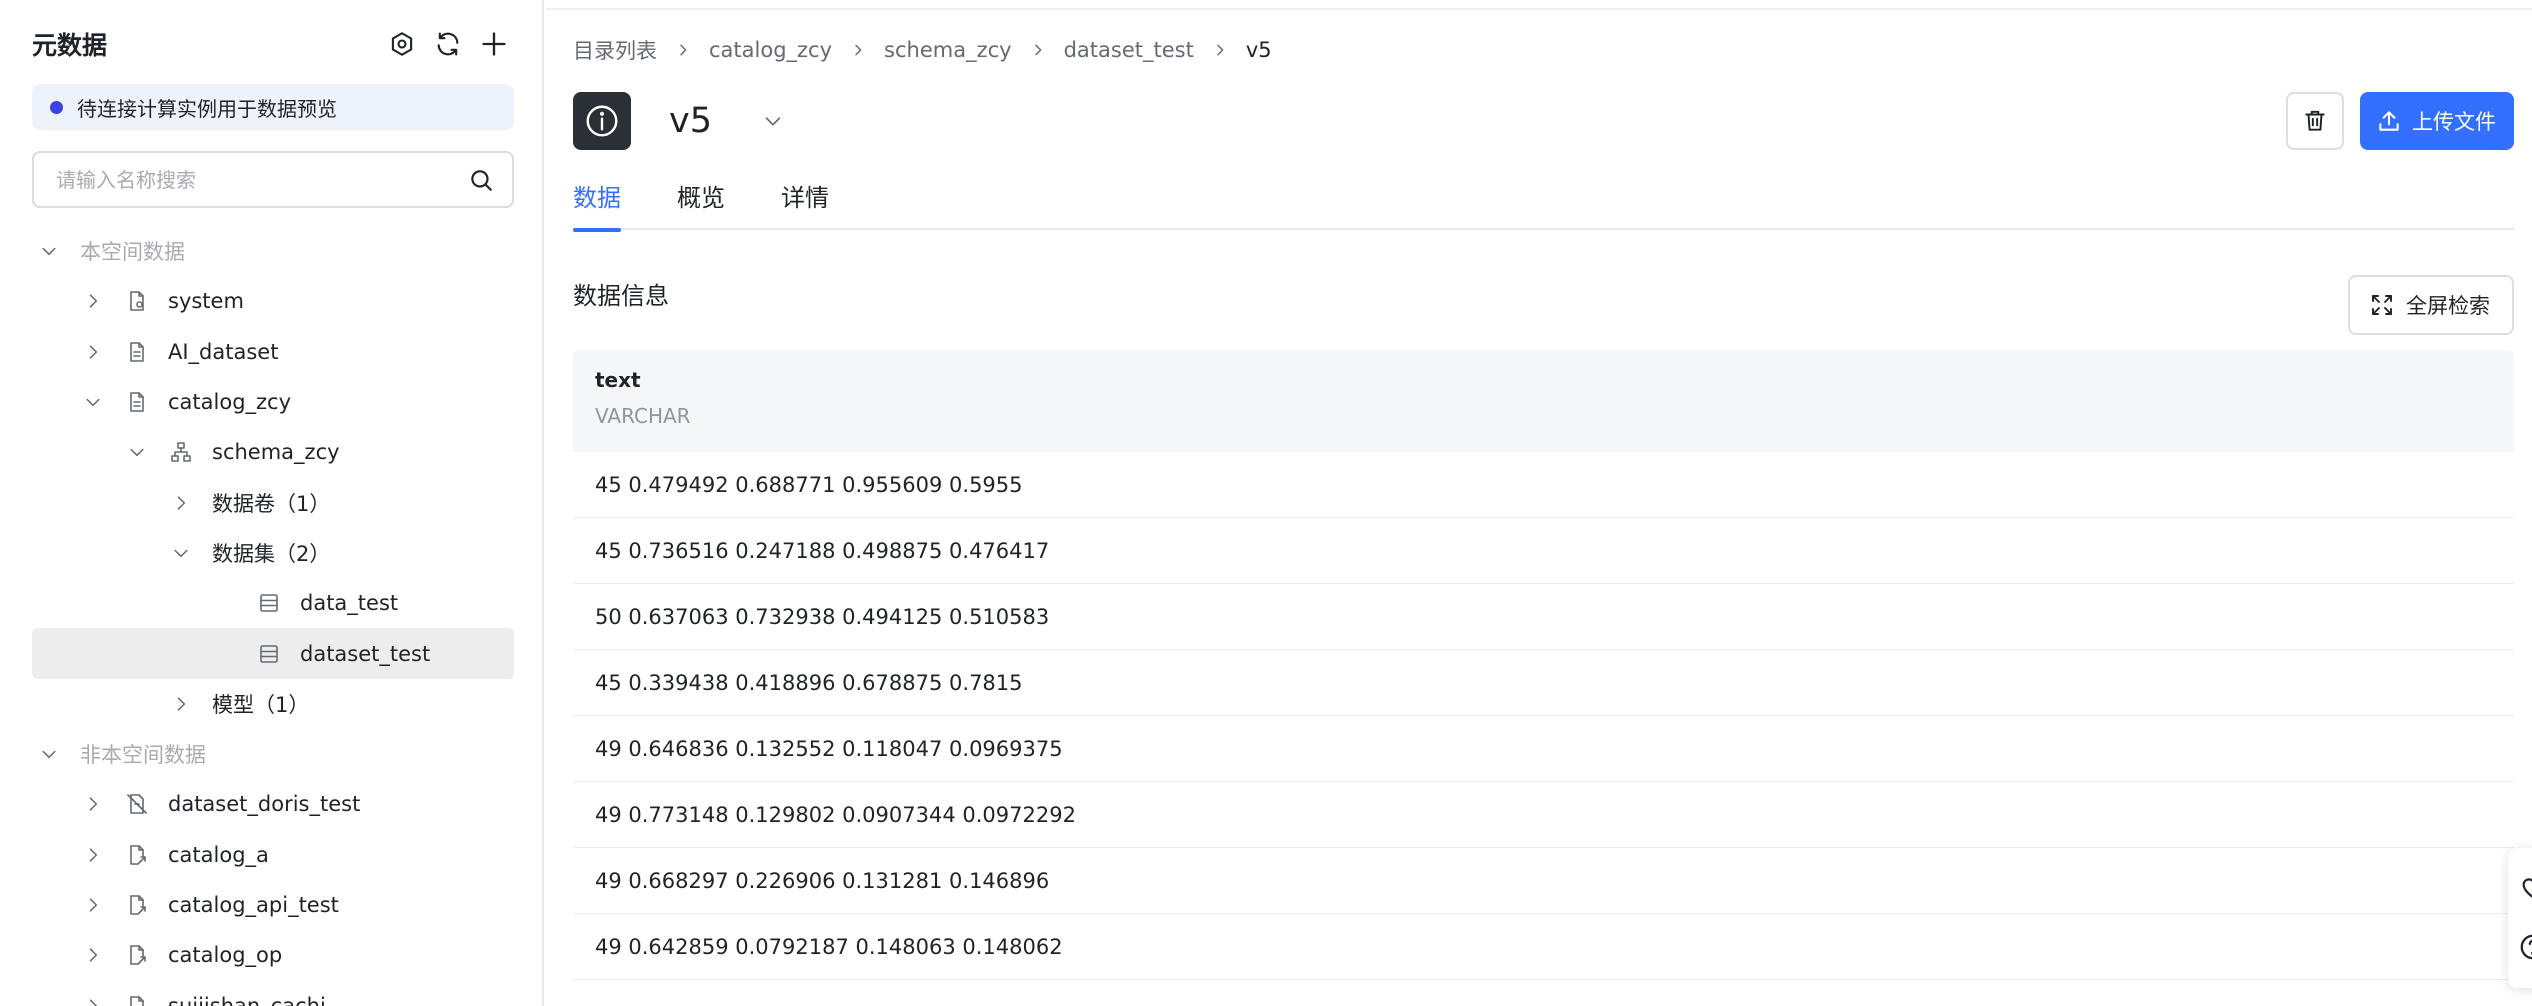 Image resolution: width=2532 pixels, height=1006 pixels. Describe the element at coordinates (207, 108) in the screenshot. I see `notice-text: 待连接计算实例用于数据预览` at that location.